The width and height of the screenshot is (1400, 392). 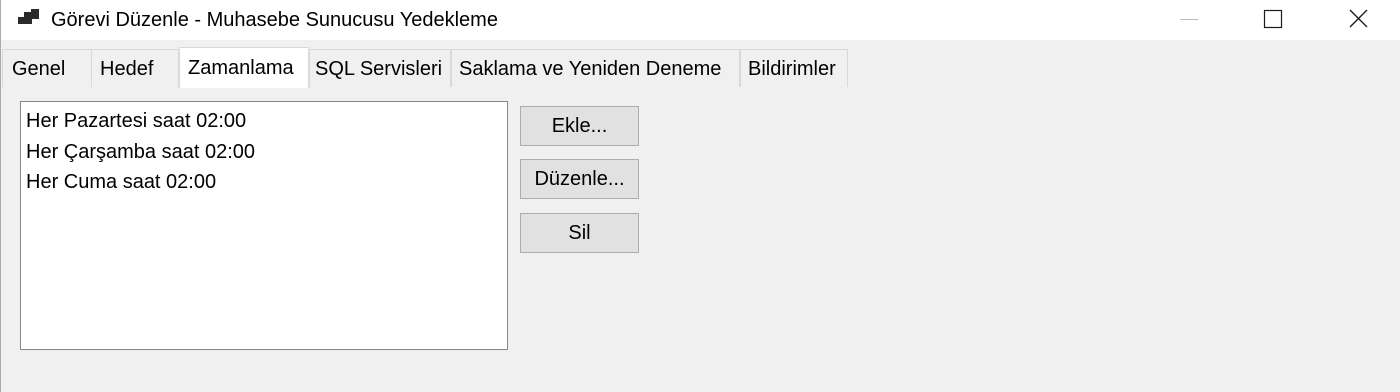 I want to click on delete-schedule-button: Sil, so click(x=579, y=233).